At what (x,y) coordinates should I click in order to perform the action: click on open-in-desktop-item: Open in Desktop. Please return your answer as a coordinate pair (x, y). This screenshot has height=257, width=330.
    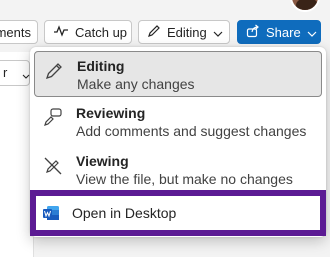
    Looking at the image, I should click on (178, 213).